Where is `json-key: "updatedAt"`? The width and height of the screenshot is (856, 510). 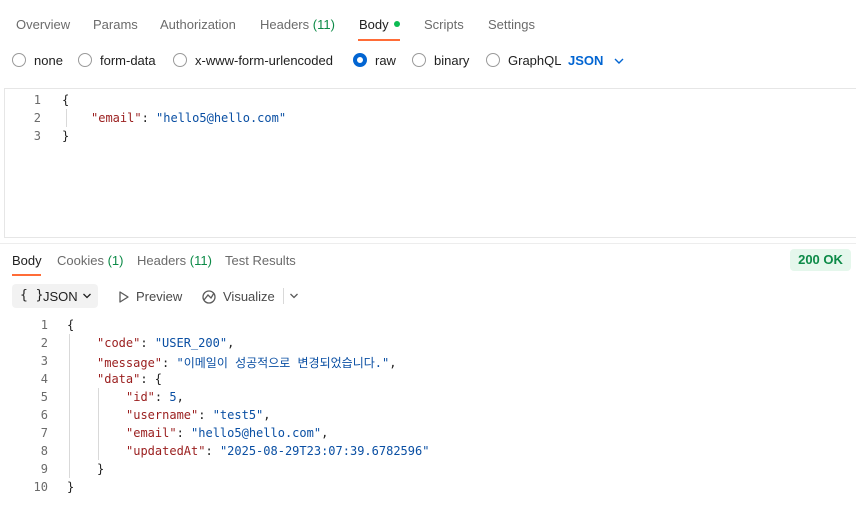 json-key: "updatedAt" is located at coordinates (166, 451).